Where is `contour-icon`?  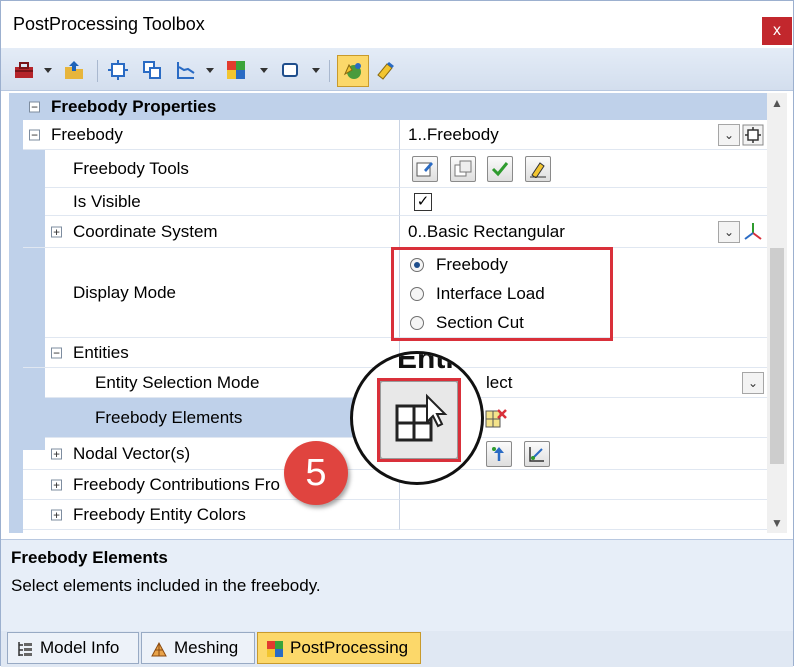 contour-icon is located at coordinates (236, 70).